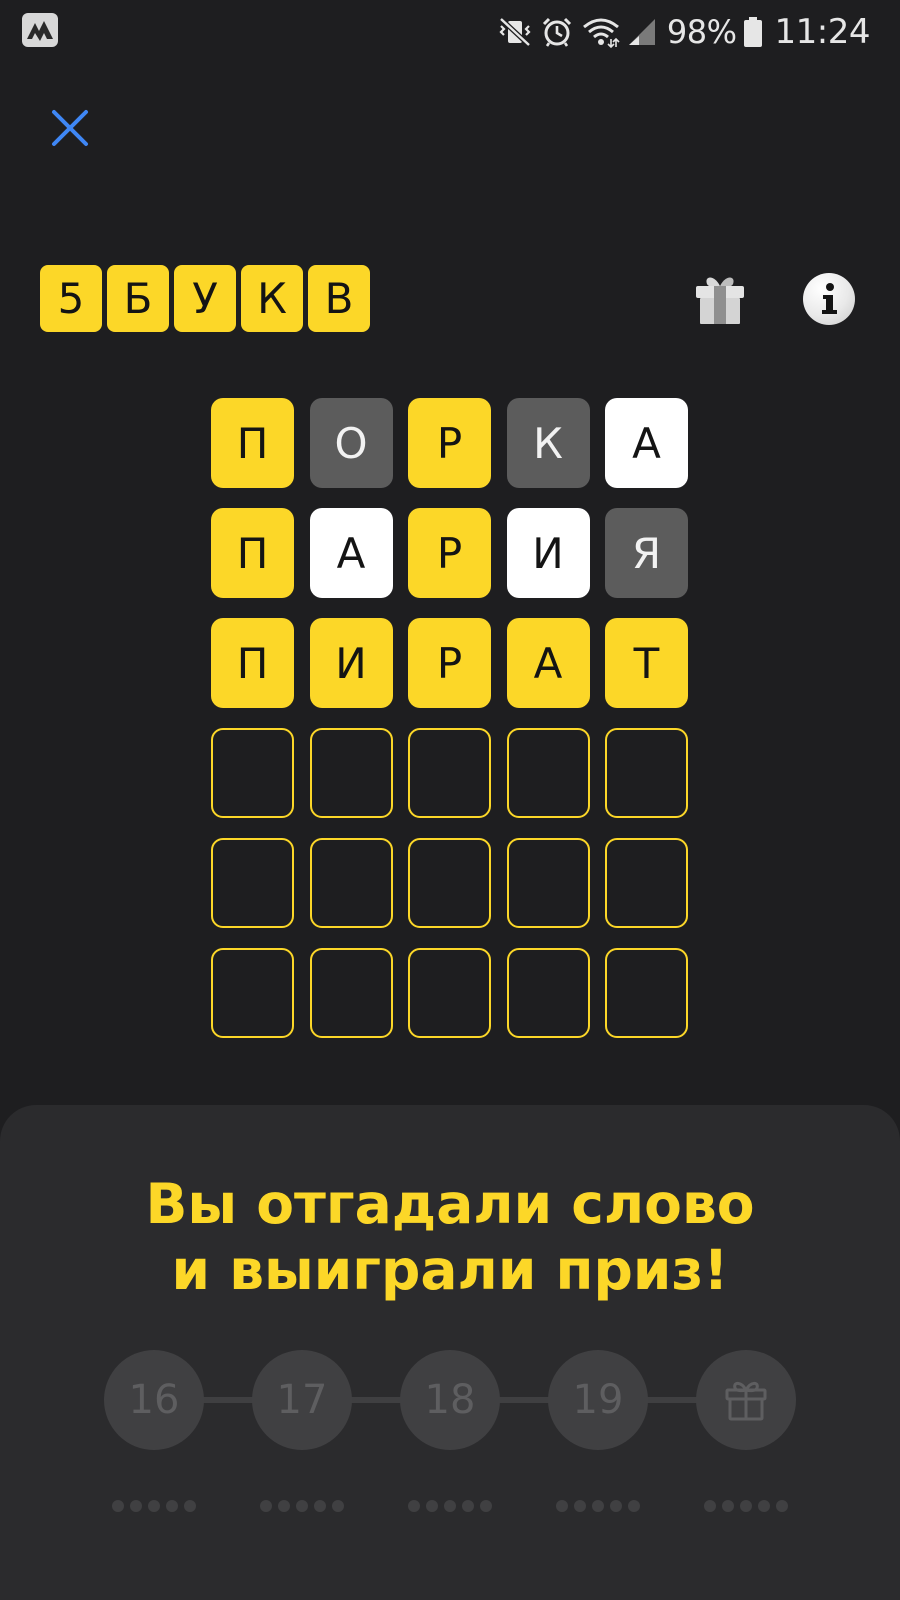 The width and height of the screenshot is (900, 1600). I want to click on result-title-line: Вы отгадали слово, so click(450, 1204).